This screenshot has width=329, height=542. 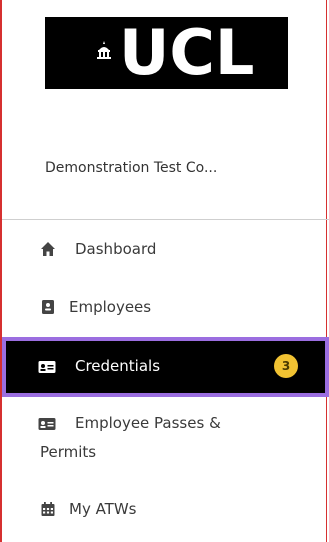 I want to click on divider, so click(x=165, y=219).